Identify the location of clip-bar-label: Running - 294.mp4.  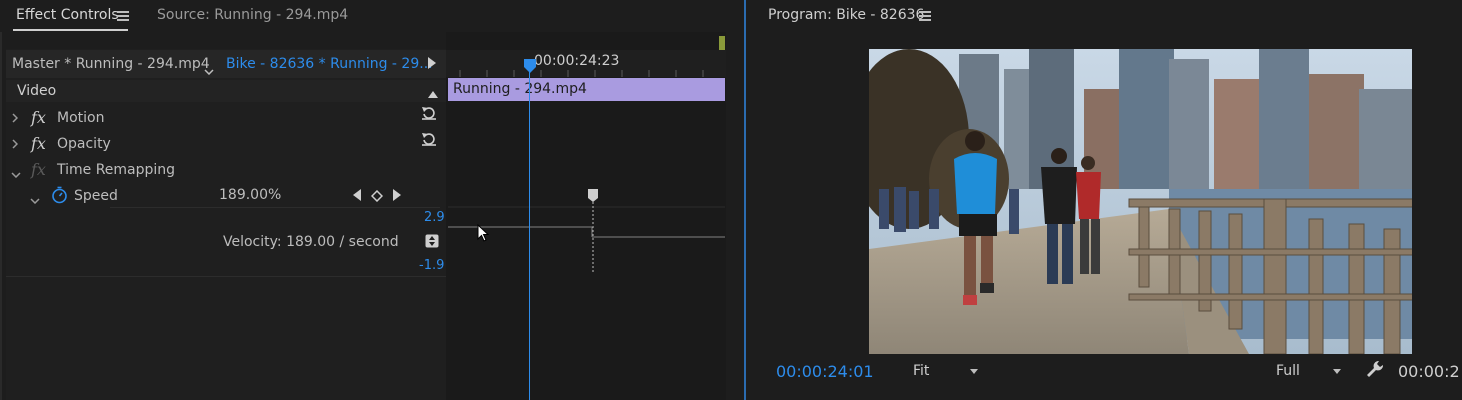
(520, 89).